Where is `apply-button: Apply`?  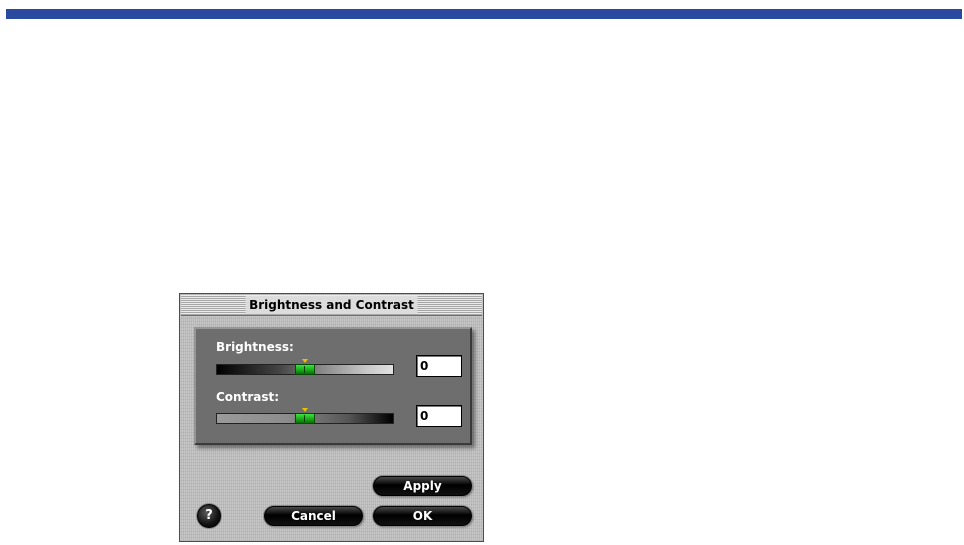
apply-button: Apply is located at coordinates (422, 486).